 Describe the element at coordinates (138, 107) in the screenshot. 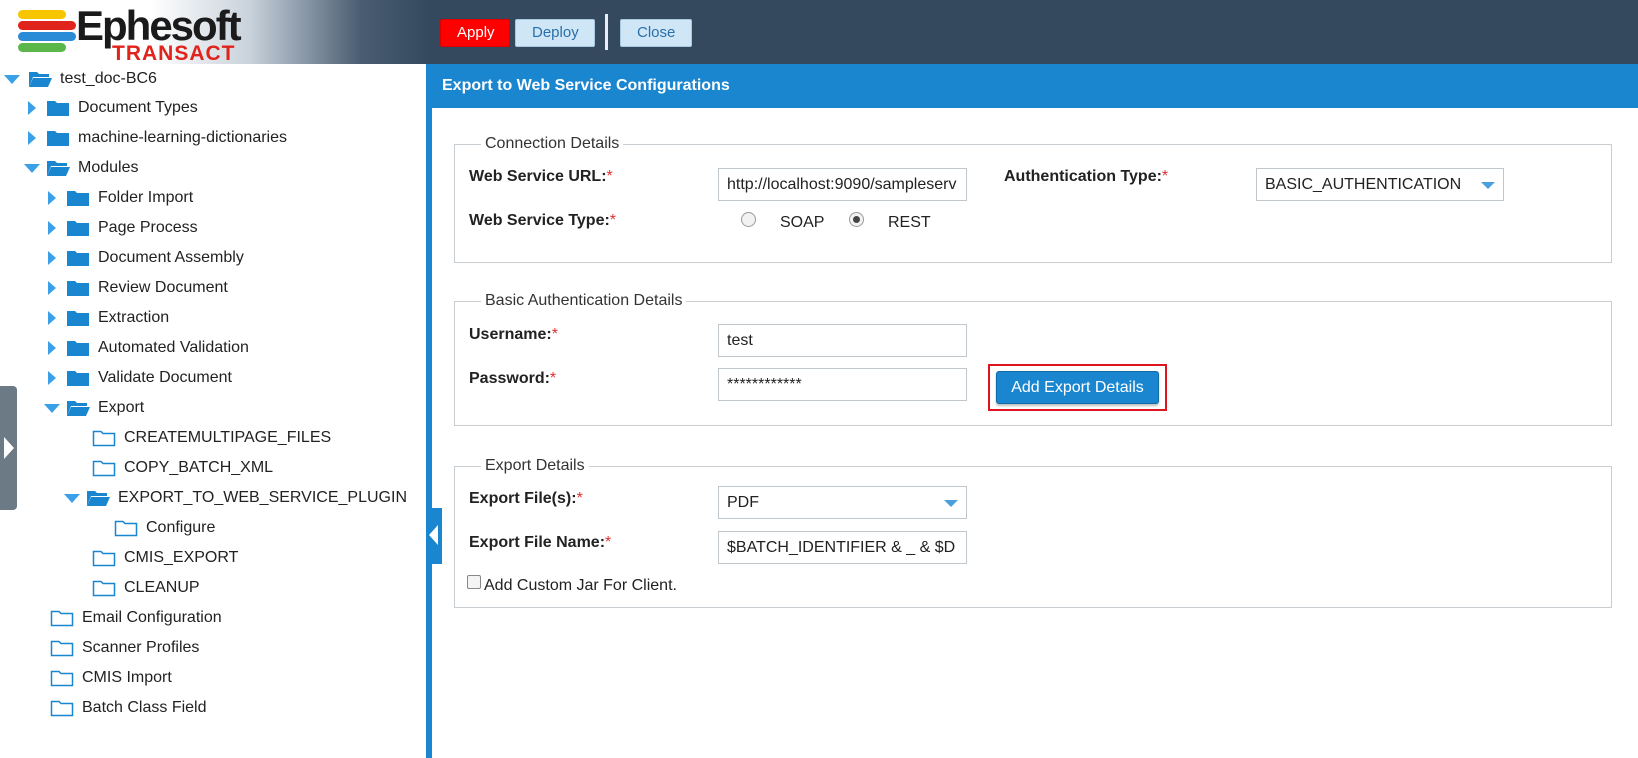

I see `tree-label: Document Types` at that location.